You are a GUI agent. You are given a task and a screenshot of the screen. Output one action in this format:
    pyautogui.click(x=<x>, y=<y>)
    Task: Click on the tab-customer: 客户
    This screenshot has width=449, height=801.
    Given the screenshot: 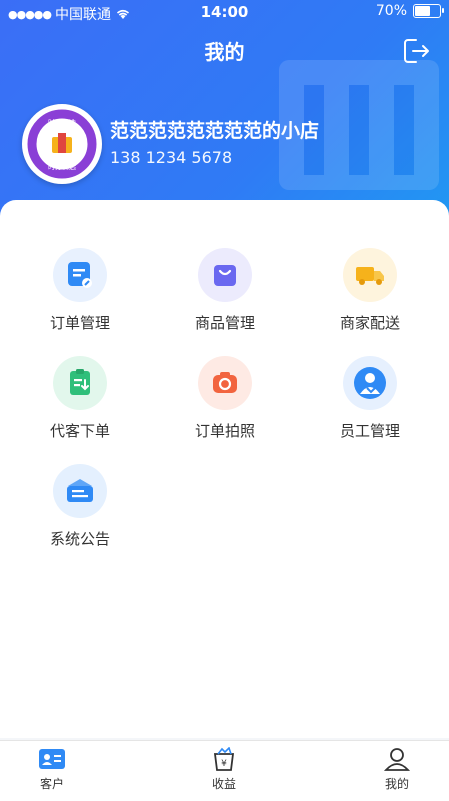 What is the action you would take?
    pyautogui.click(x=52, y=769)
    